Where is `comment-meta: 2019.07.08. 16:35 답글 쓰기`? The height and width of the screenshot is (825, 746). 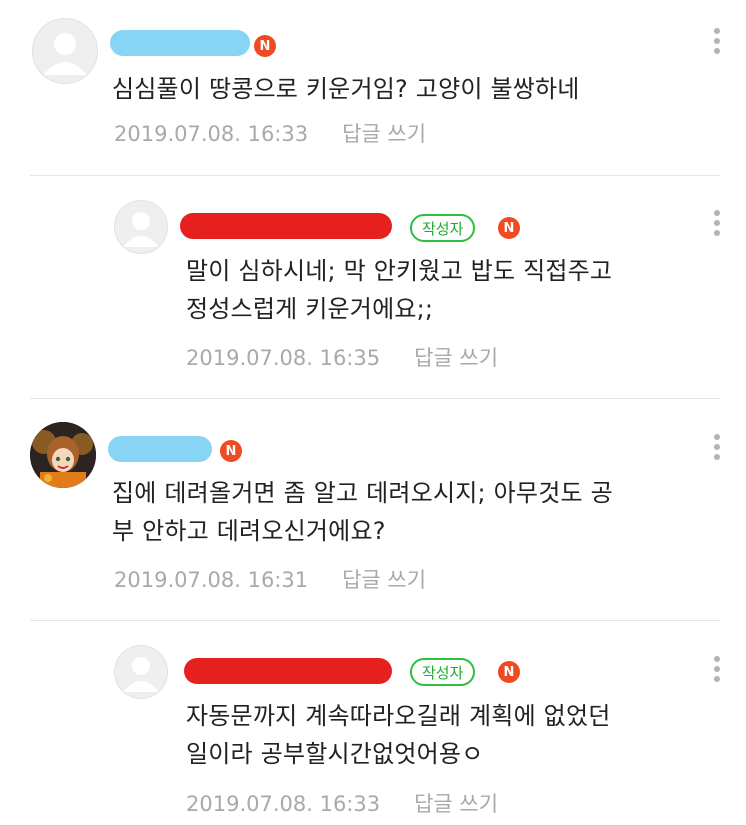
comment-meta: 2019.07.08. 16:35 답글 쓰기 is located at coordinates (342, 357).